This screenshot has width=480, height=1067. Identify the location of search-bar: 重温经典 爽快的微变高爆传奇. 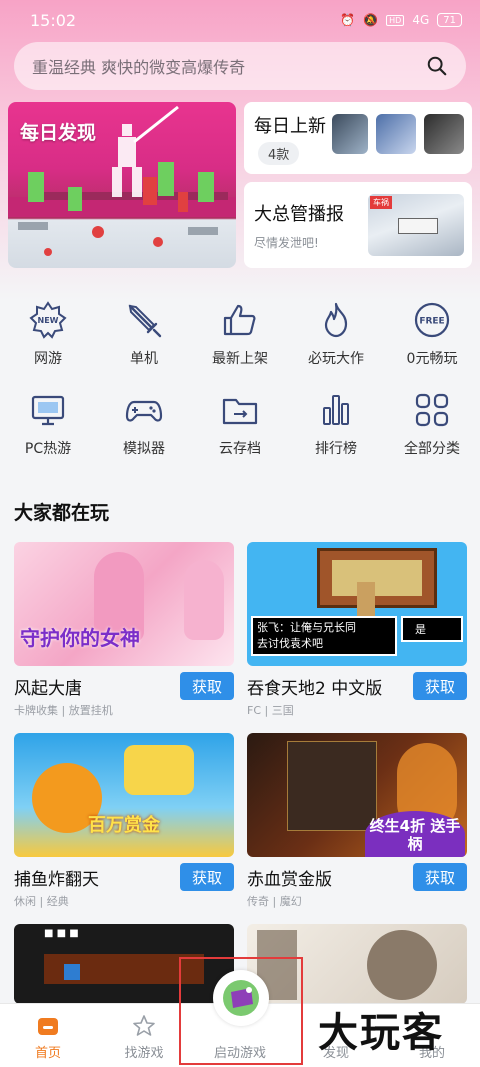
(240, 66).